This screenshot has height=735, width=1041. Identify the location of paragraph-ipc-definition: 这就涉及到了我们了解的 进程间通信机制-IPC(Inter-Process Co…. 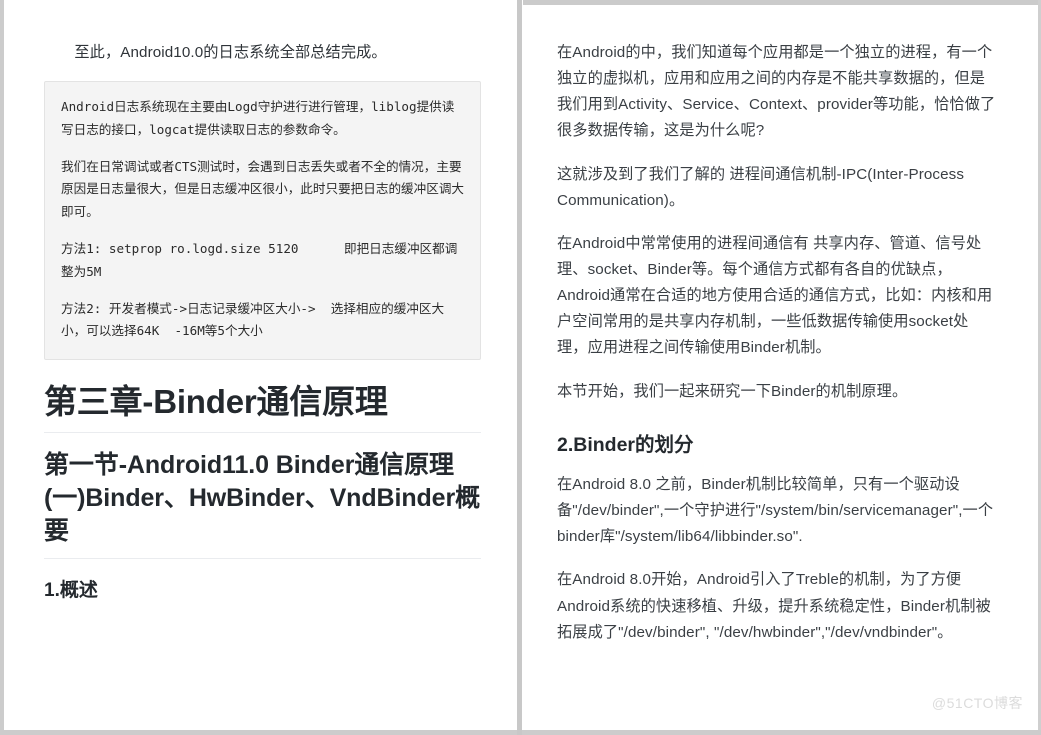
(761, 187).